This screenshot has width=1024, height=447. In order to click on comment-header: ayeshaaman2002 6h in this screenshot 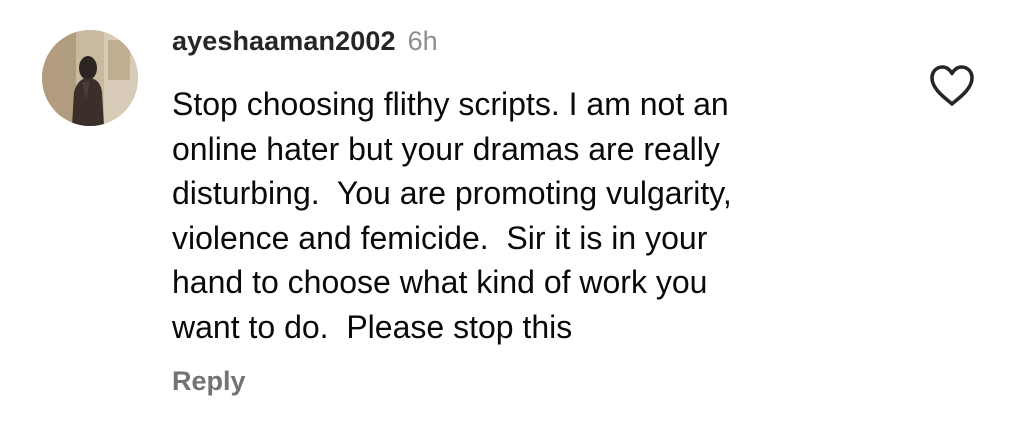, I will do `click(305, 46)`.